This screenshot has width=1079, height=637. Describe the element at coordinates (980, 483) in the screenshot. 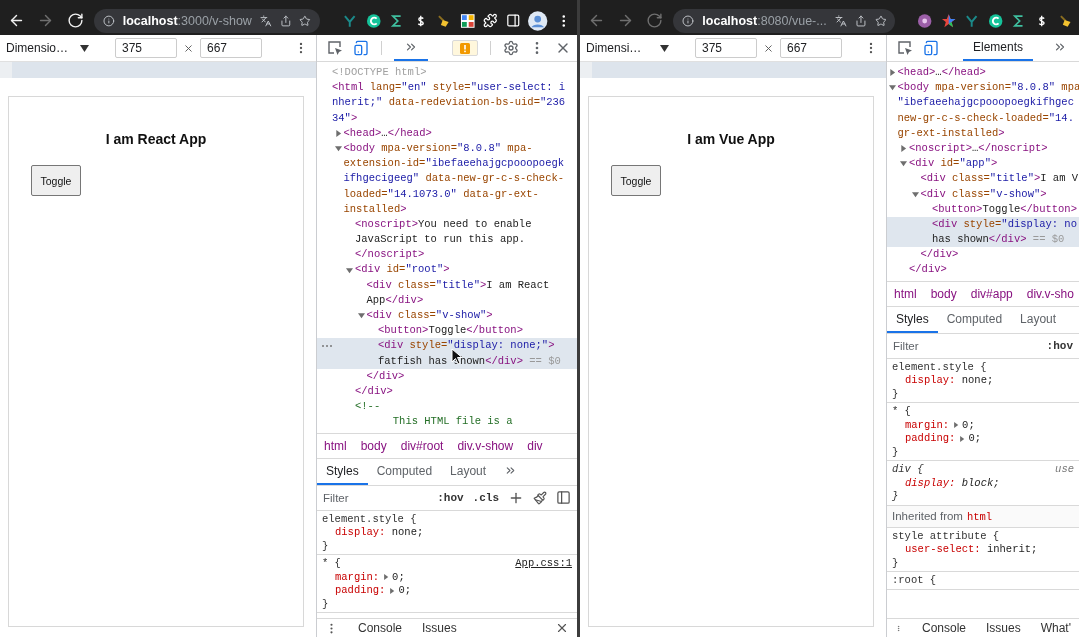

I see `css-value: block;` at that location.